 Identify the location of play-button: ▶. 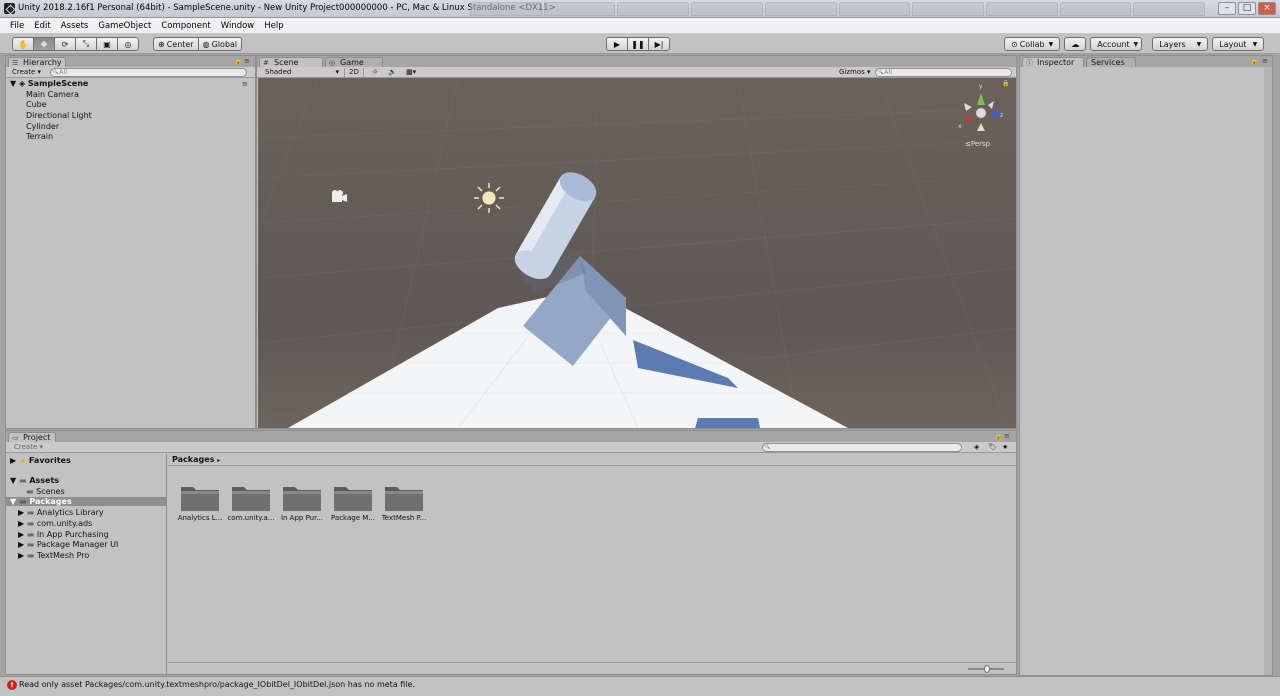
(617, 44).